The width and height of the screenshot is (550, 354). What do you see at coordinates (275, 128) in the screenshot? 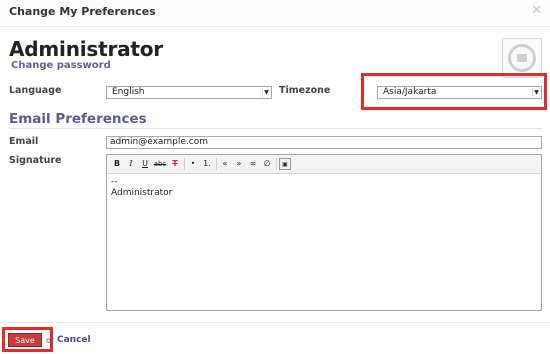
I see `section-divider` at bounding box center [275, 128].